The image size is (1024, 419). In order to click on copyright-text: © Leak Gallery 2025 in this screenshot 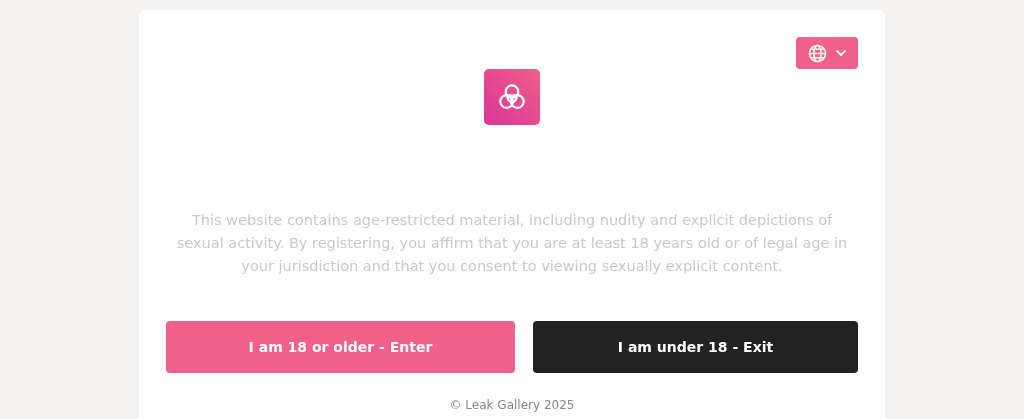, I will do `click(512, 405)`.